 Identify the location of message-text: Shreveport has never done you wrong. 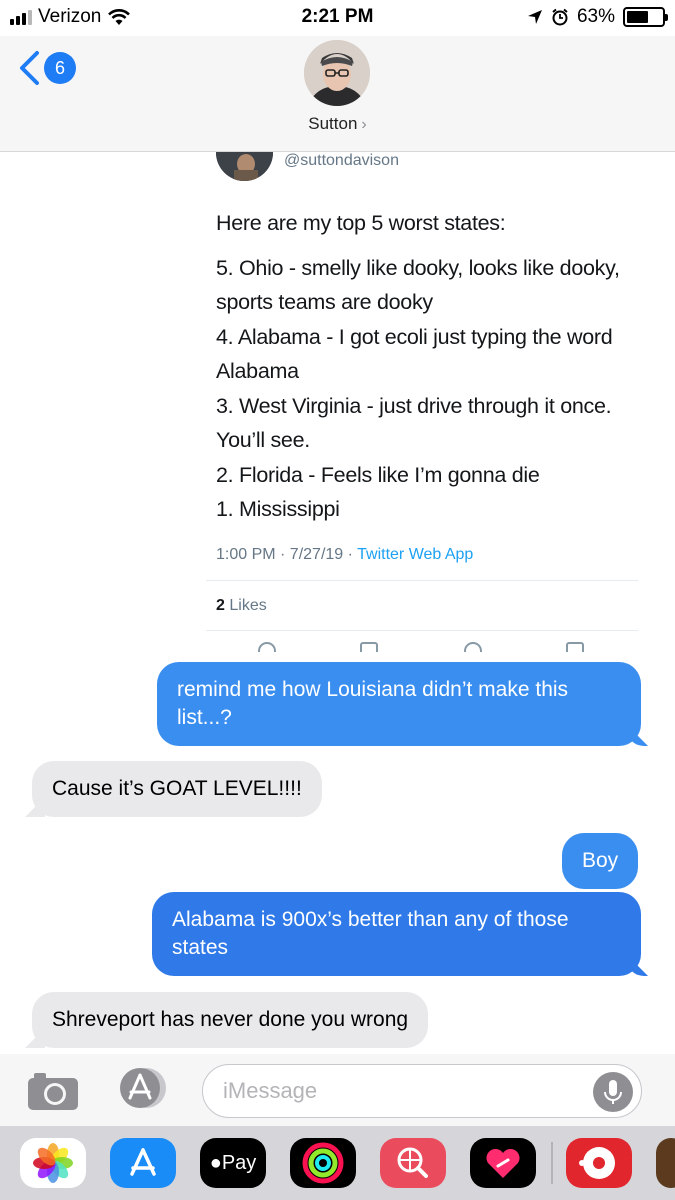
(230, 1019).